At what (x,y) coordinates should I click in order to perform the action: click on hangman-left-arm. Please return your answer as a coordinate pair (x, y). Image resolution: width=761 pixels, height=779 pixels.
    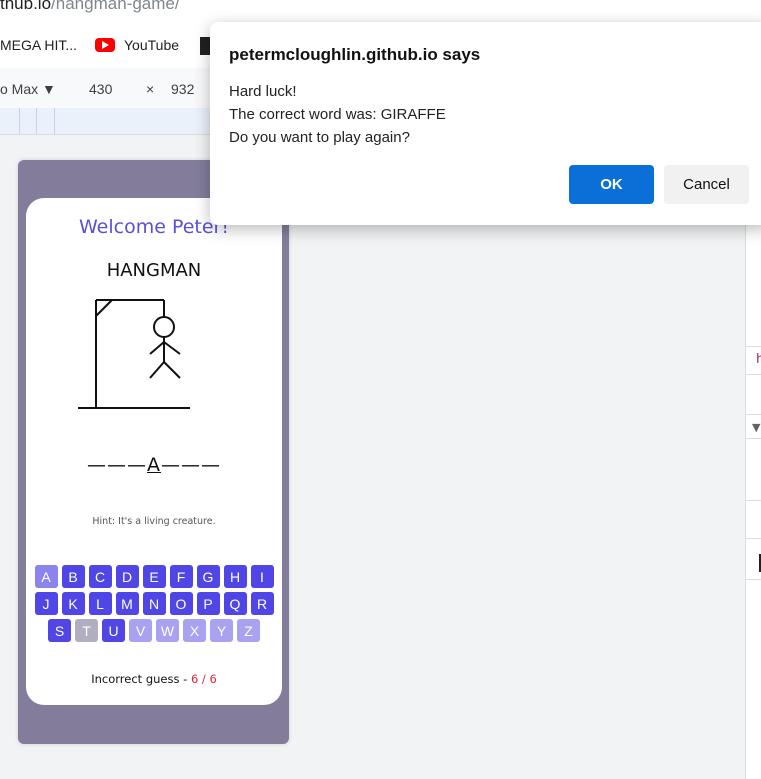
    Looking at the image, I should click on (157, 348).